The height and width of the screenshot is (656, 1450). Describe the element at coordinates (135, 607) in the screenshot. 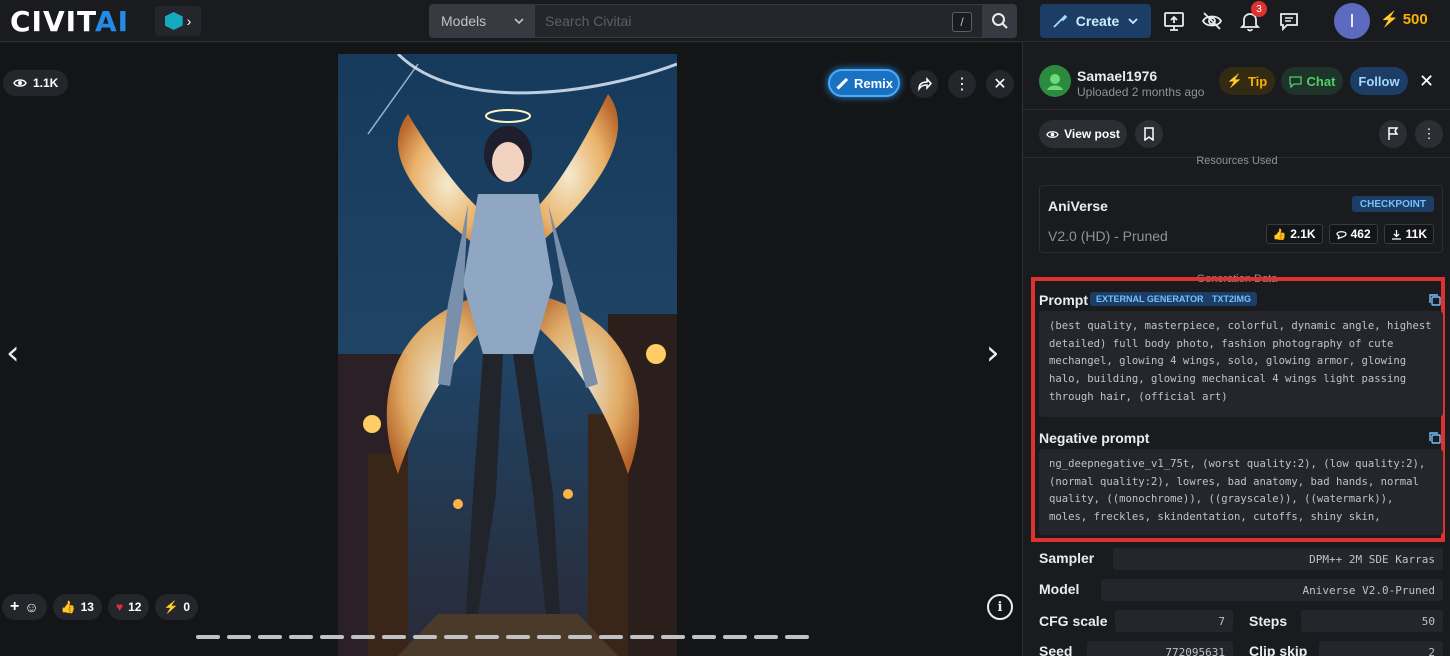

I see `heart-count: 12` at that location.